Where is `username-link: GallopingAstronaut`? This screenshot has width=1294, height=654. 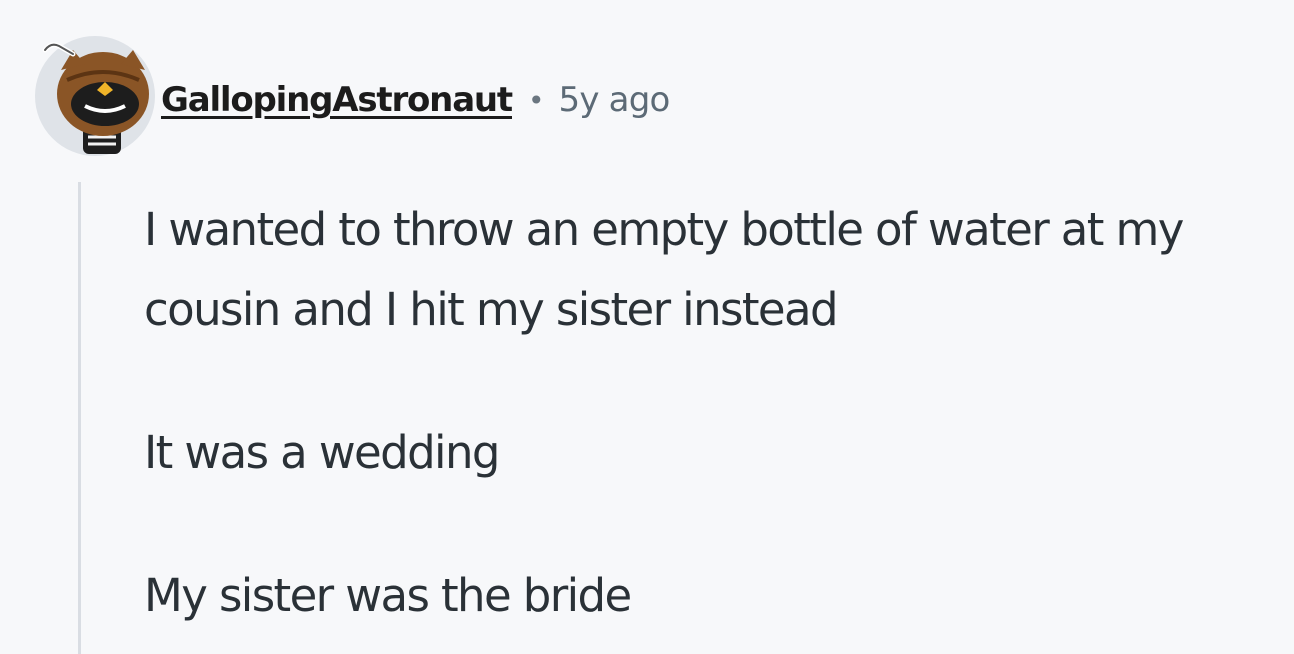 username-link: GallopingAstronaut is located at coordinates (337, 100).